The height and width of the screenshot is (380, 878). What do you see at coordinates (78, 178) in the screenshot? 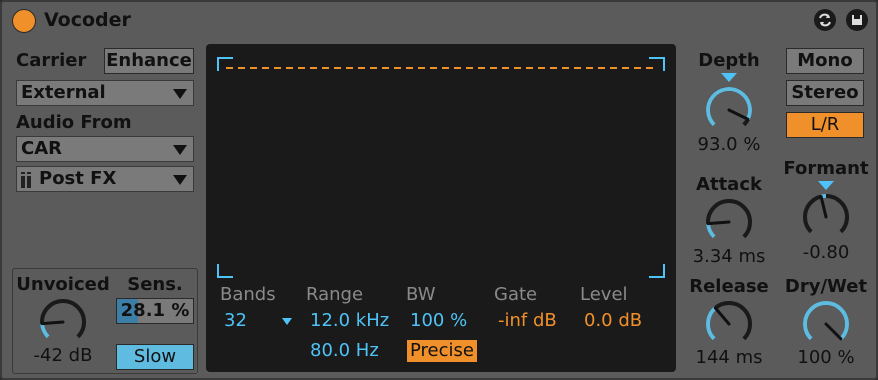
I see `tap-dropdown-value: Post FX` at bounding box center [78, 178].